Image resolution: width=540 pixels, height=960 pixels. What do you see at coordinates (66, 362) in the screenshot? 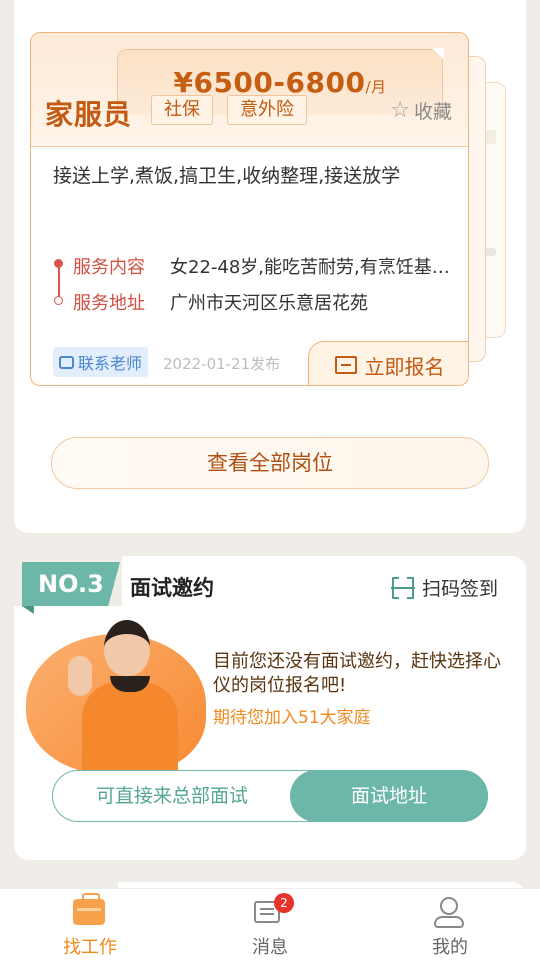
I see `chat-icon` at bounding box center [66, 362].